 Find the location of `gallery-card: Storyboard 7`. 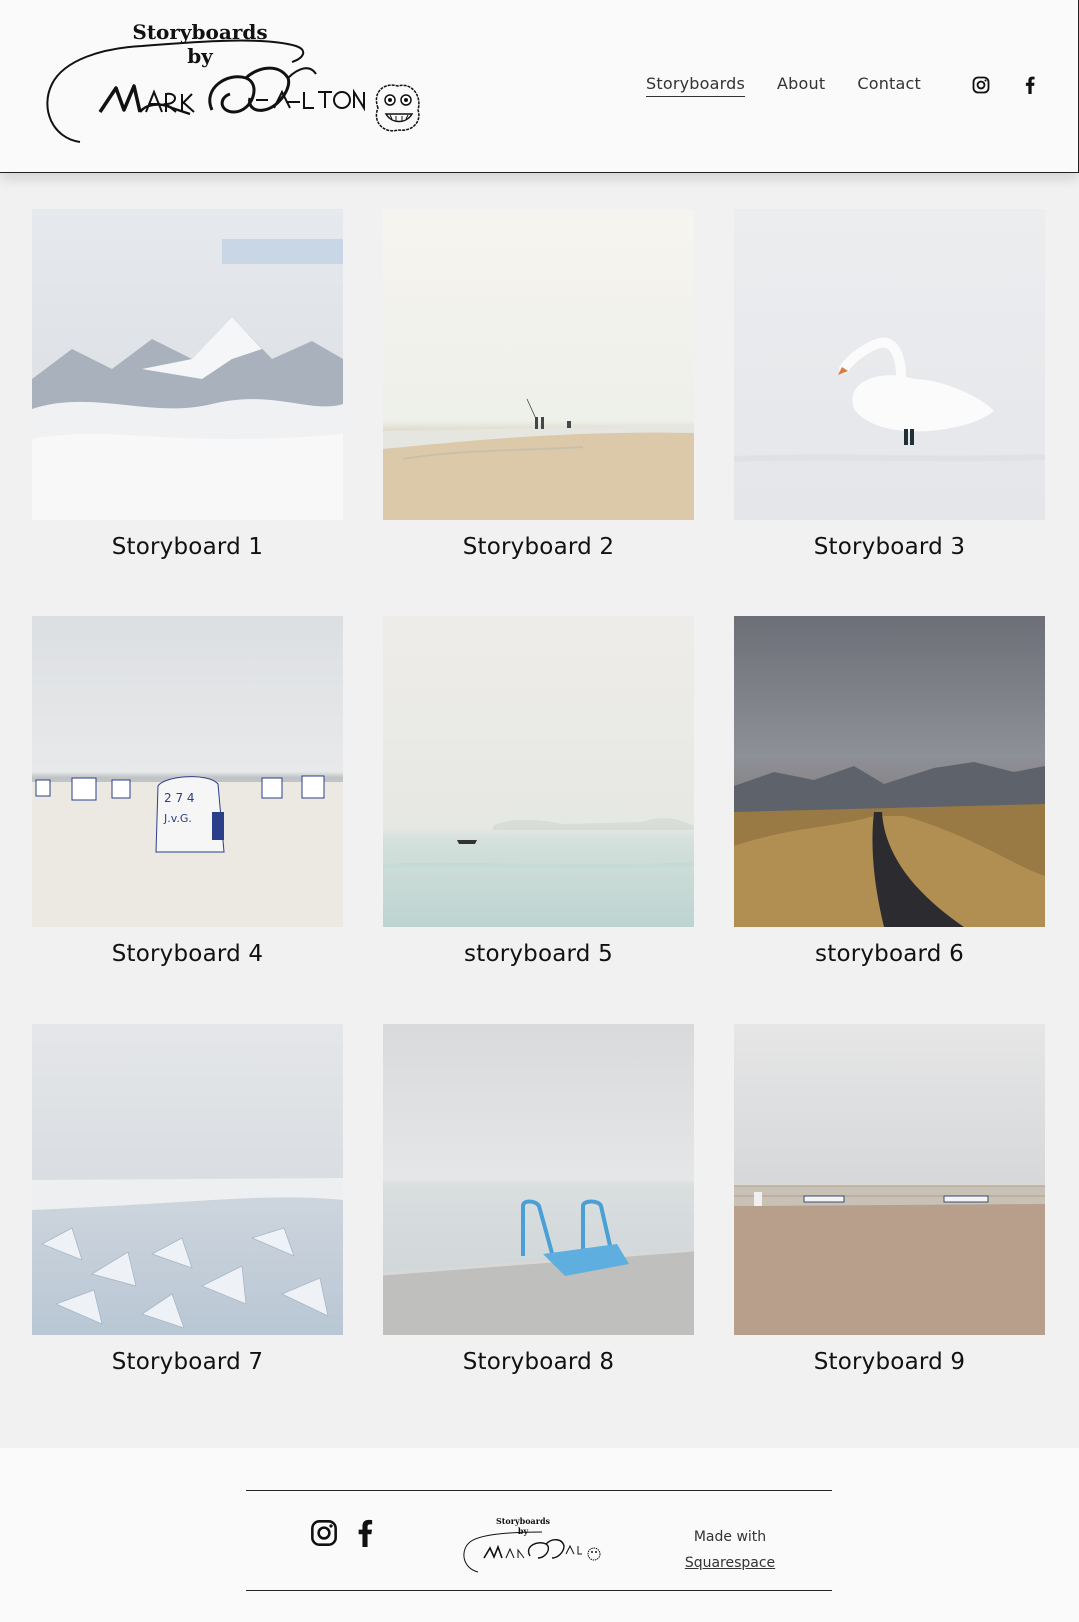

gallery-card: Storyboard 7 is located at coordinates (187, 1199).